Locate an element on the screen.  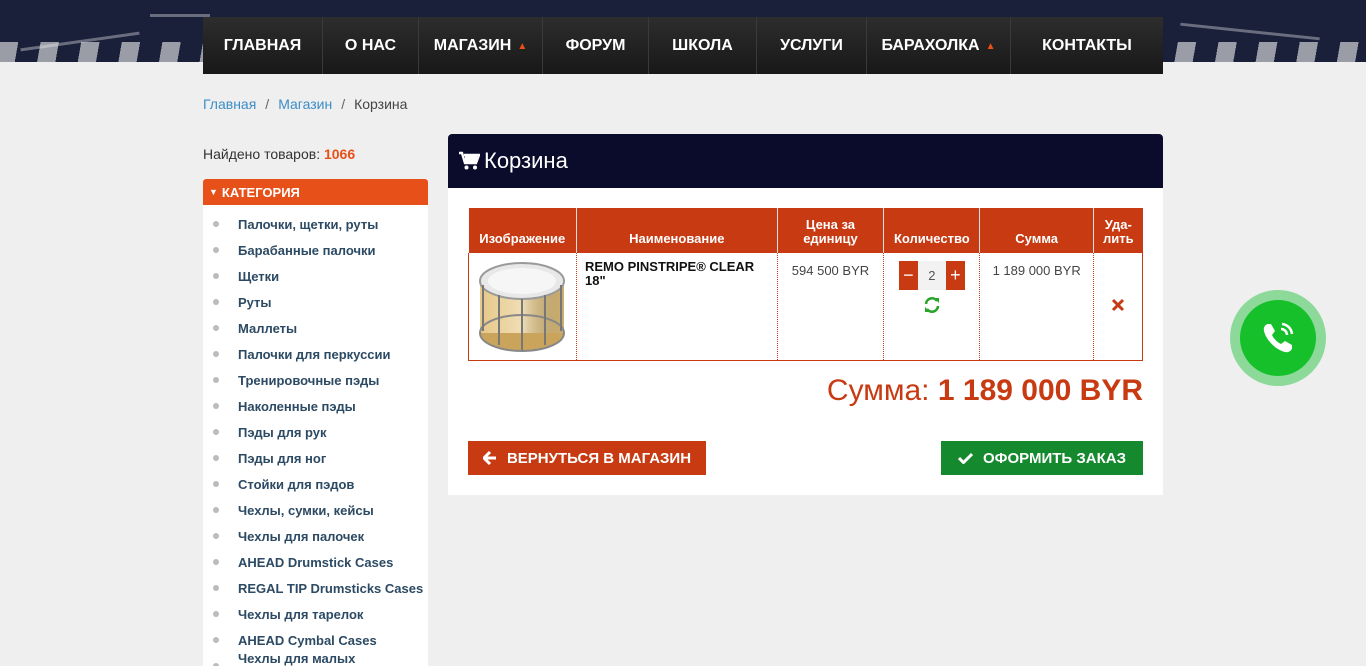
breadcrumb: Главная / Магазин / Корзина is located at coordinates (305, 104).